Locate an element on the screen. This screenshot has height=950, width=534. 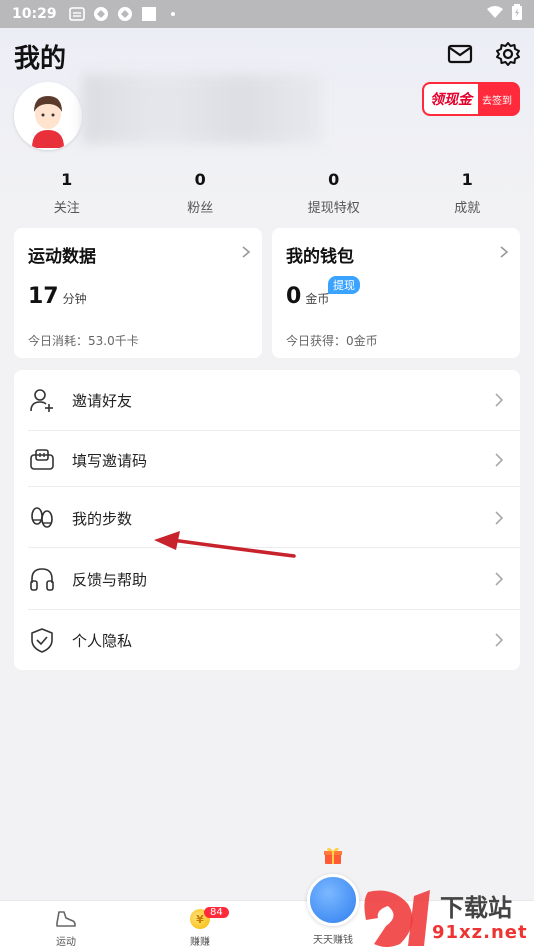
stat-label: 关注 is located at coordinates (66, 208).